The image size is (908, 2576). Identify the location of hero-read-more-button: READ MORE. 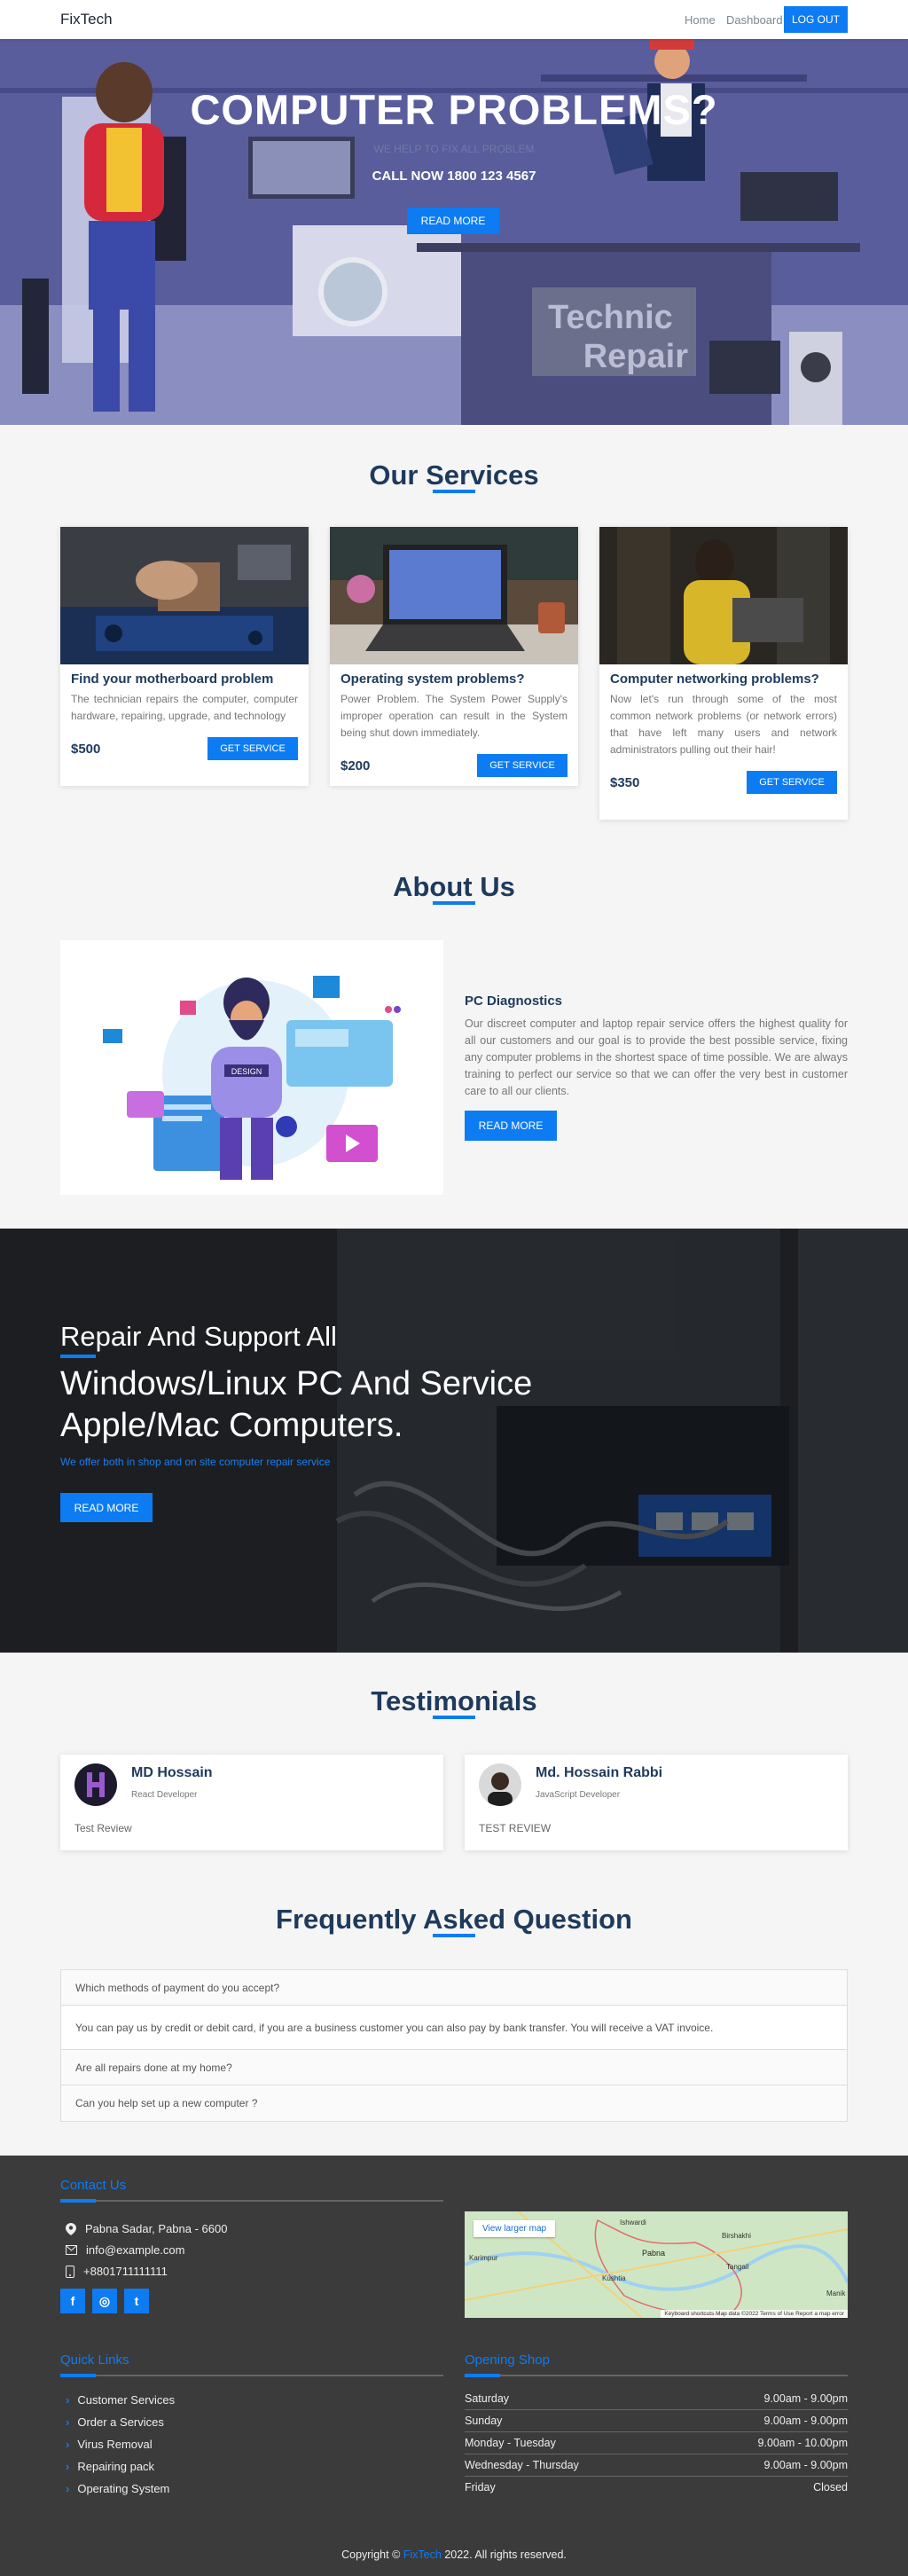
(453, 221).